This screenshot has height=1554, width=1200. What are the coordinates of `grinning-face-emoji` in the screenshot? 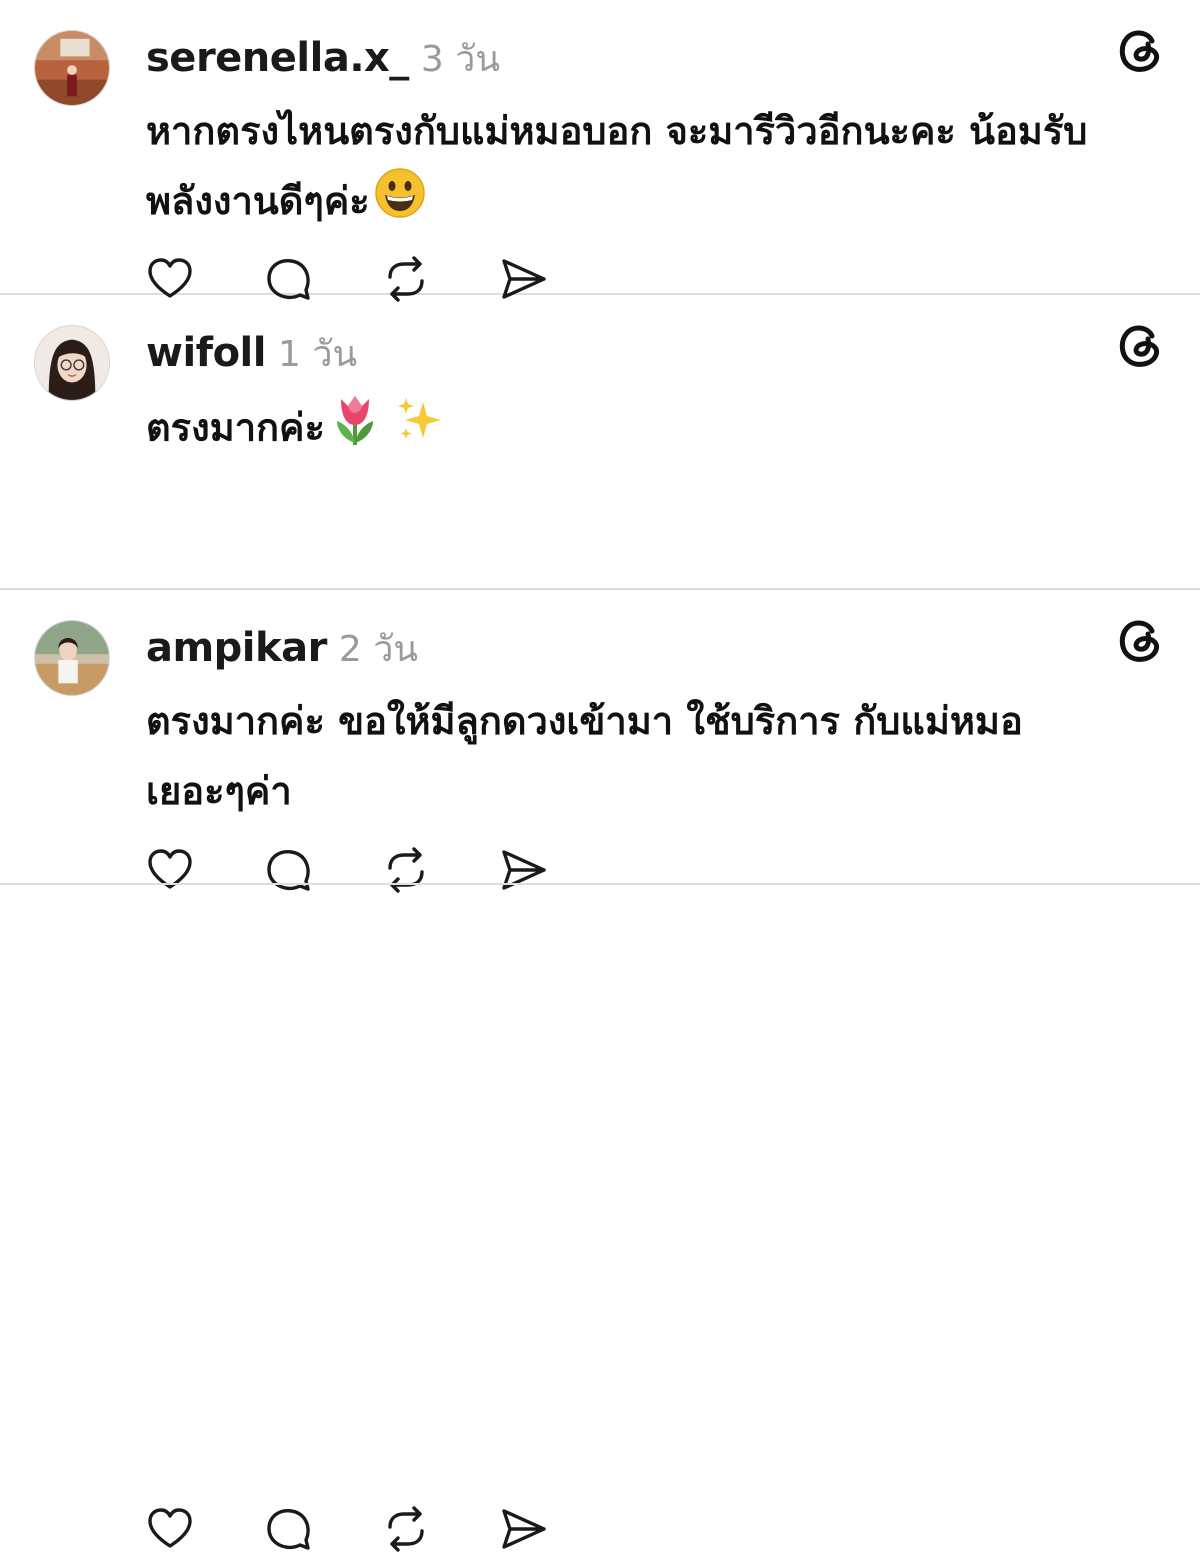 It's located at (400, 204).